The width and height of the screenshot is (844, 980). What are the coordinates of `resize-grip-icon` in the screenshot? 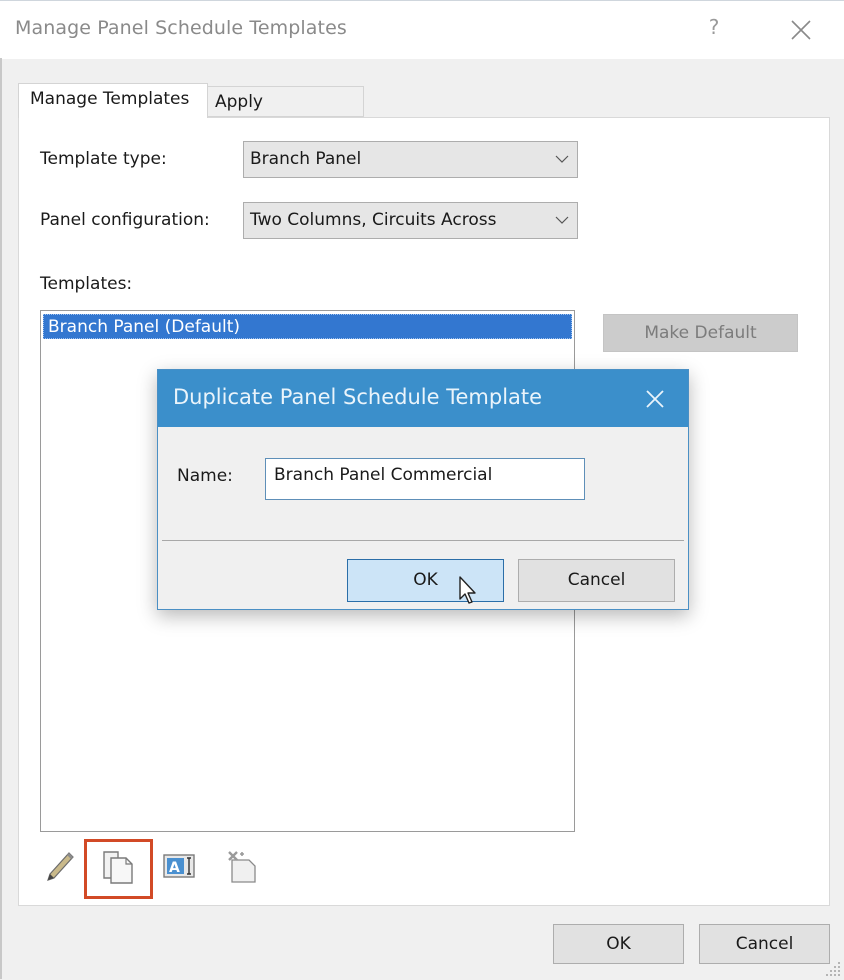 It's located at (833, 969).